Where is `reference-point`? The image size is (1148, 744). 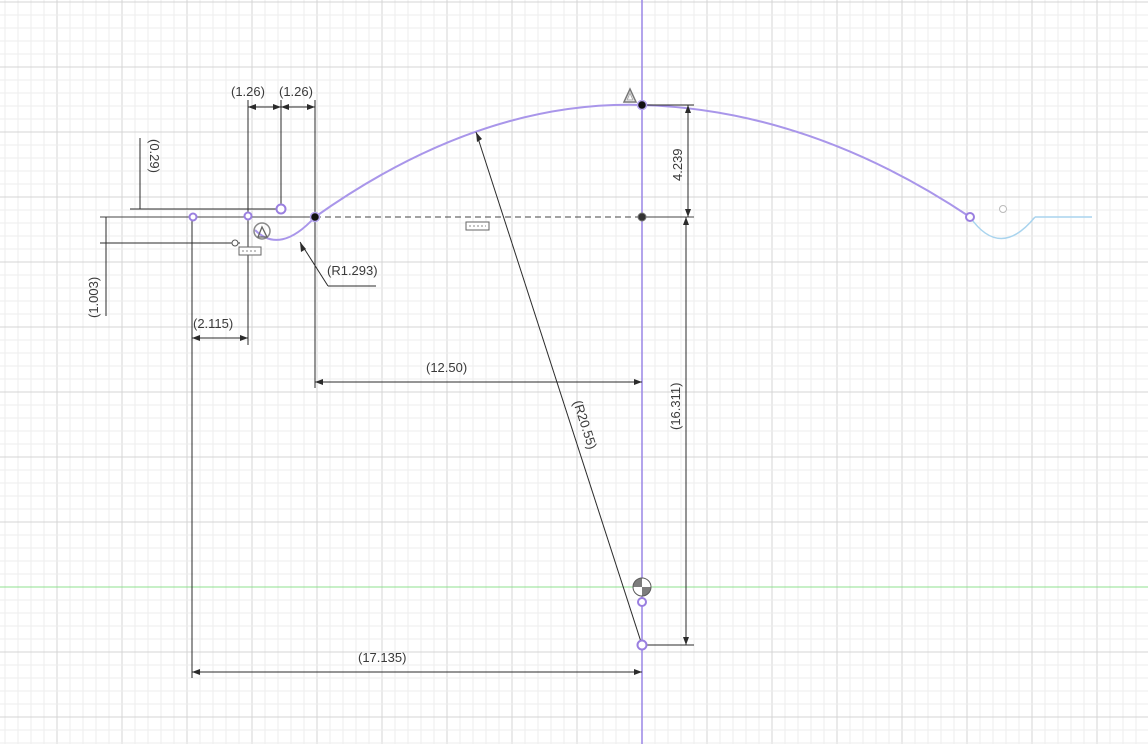 reference-point is located at coordinates (1003, 209).